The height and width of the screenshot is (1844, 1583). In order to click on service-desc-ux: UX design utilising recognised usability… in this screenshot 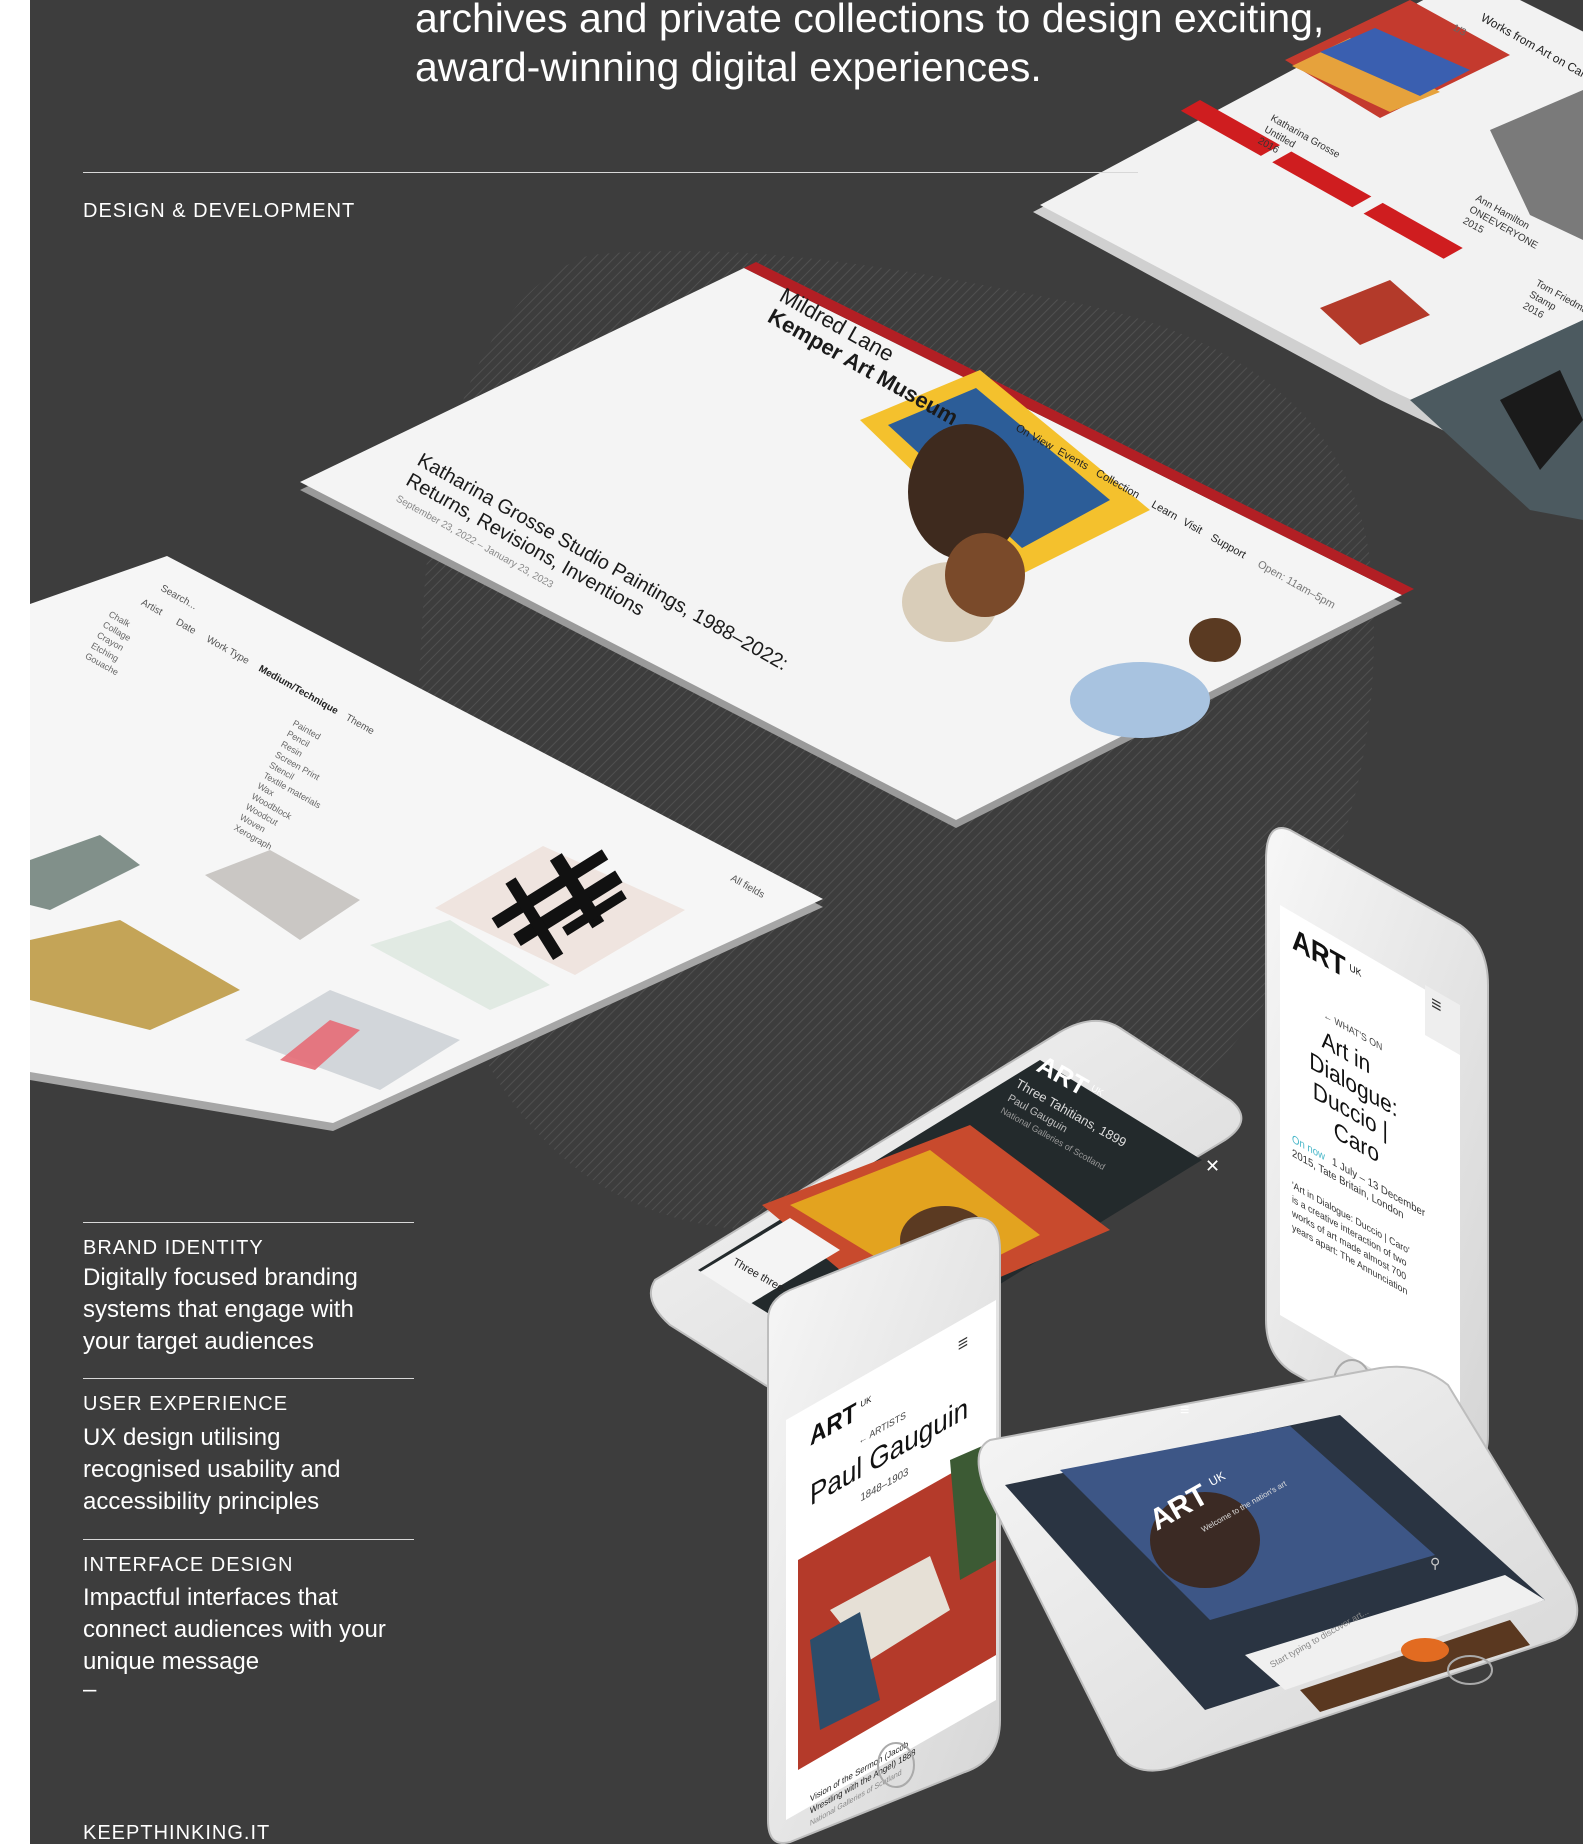, I will do `click(212, 1469)`.